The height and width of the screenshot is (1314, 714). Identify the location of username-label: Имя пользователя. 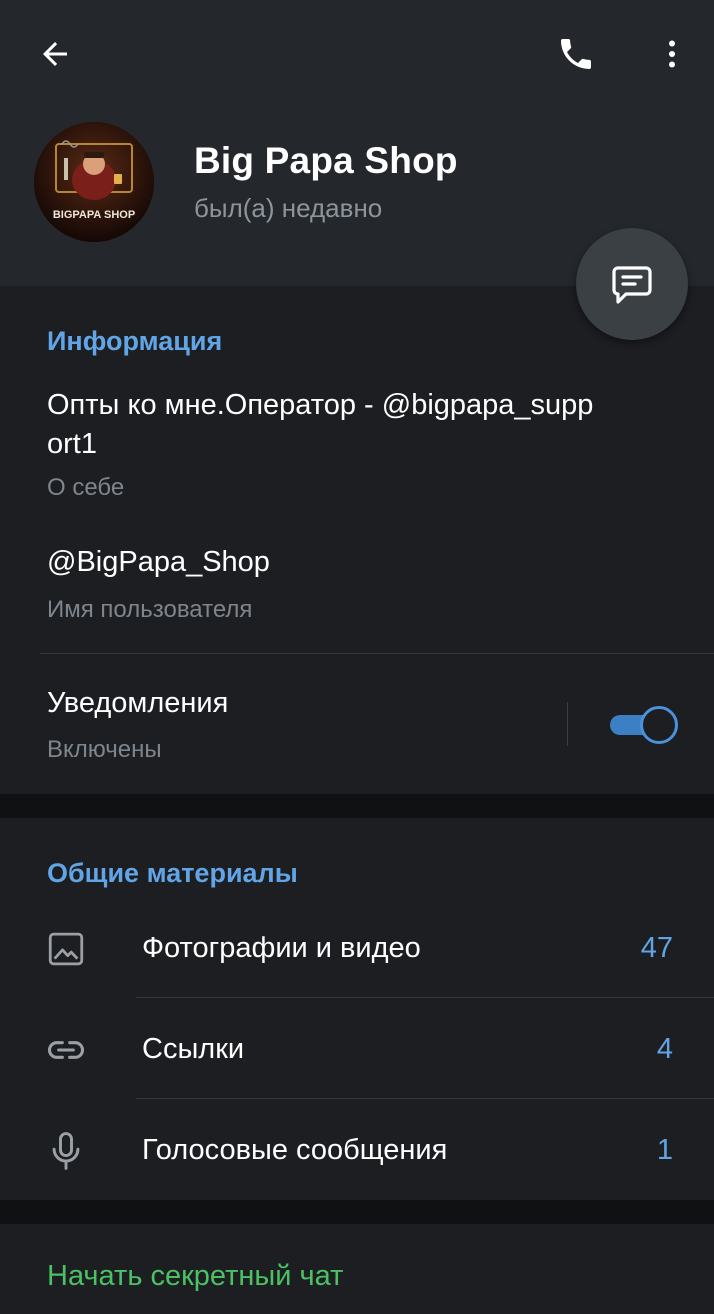
(150, 609).